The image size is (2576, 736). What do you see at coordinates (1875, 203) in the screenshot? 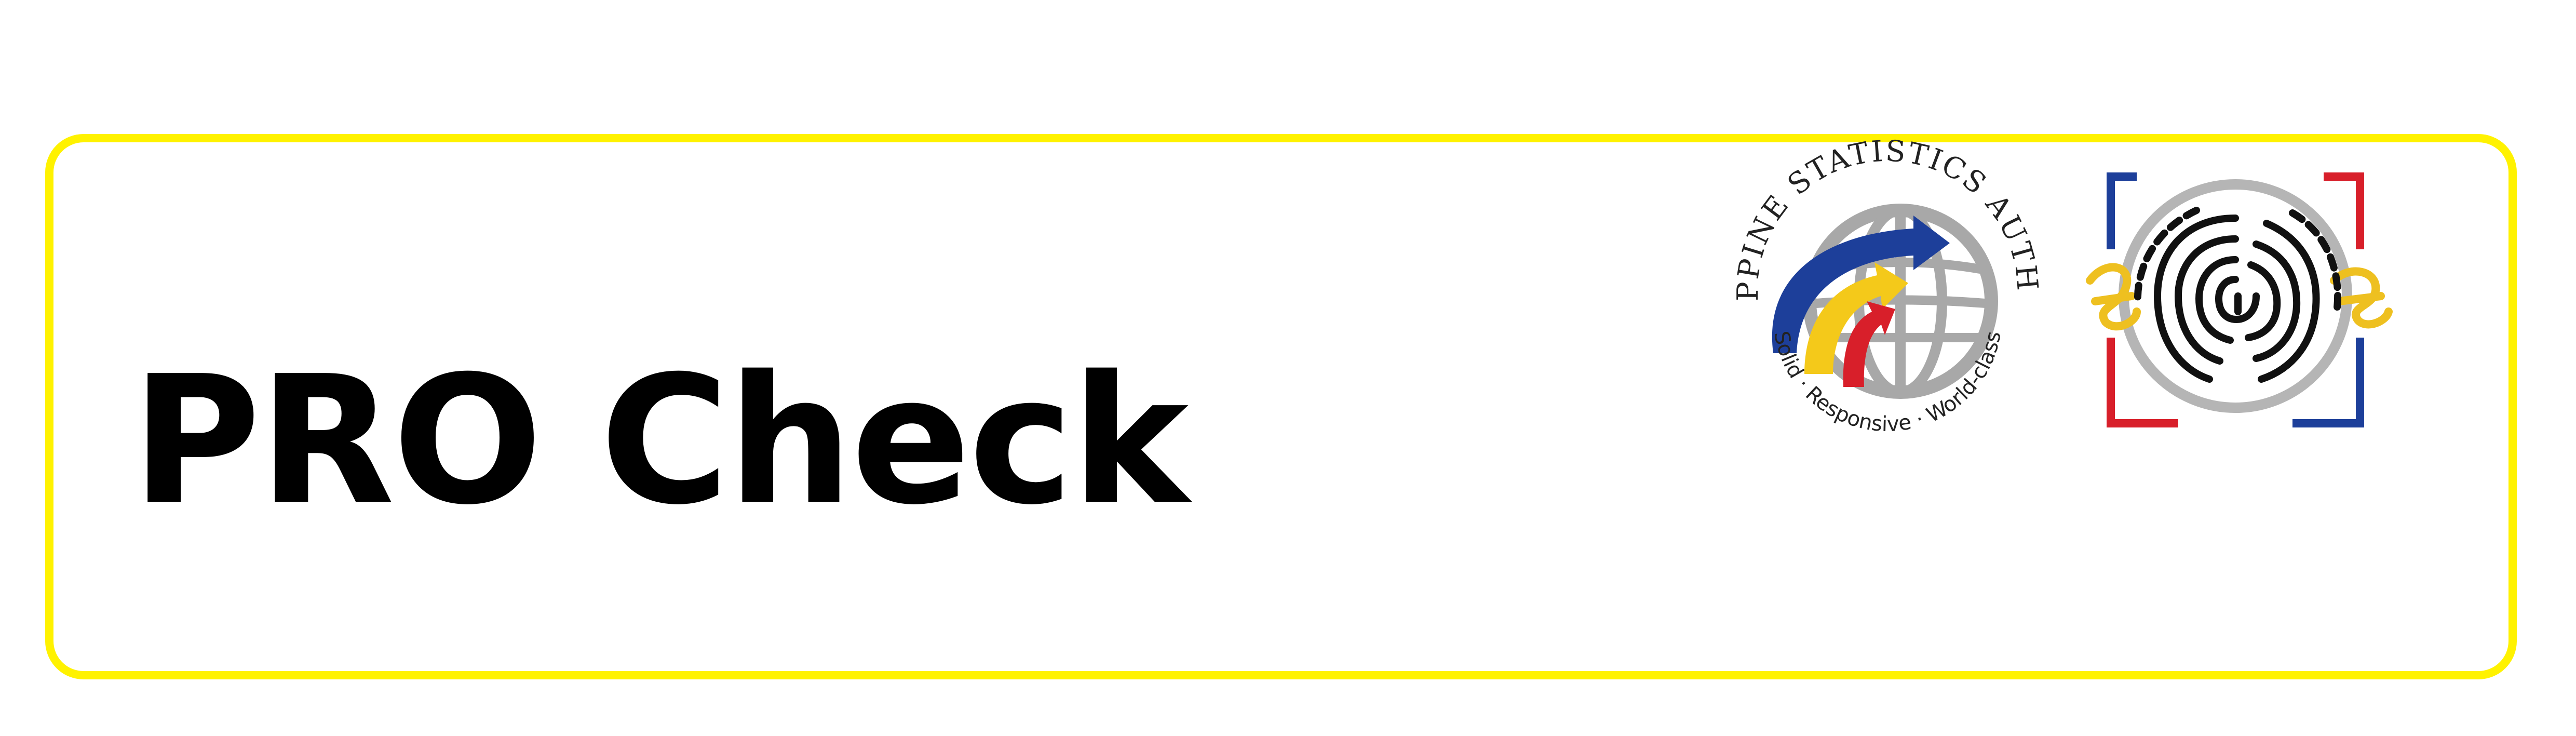
I see `psa-arc-text: PHILIPPINE STATISTICS AUTHORITY` at bounding box center [1875, 203].